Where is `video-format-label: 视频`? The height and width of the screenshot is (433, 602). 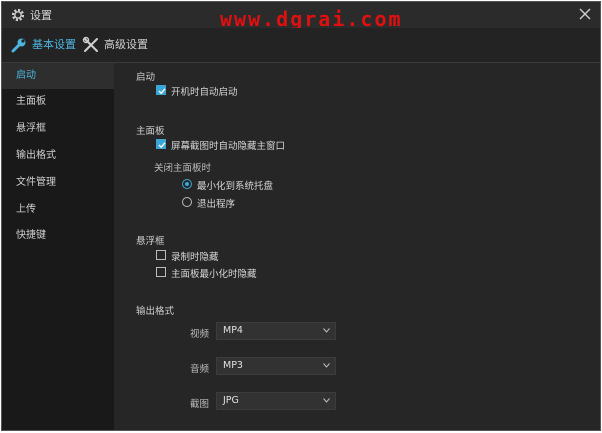 video-format-label: 视频 is located at coordinates (200, 334).